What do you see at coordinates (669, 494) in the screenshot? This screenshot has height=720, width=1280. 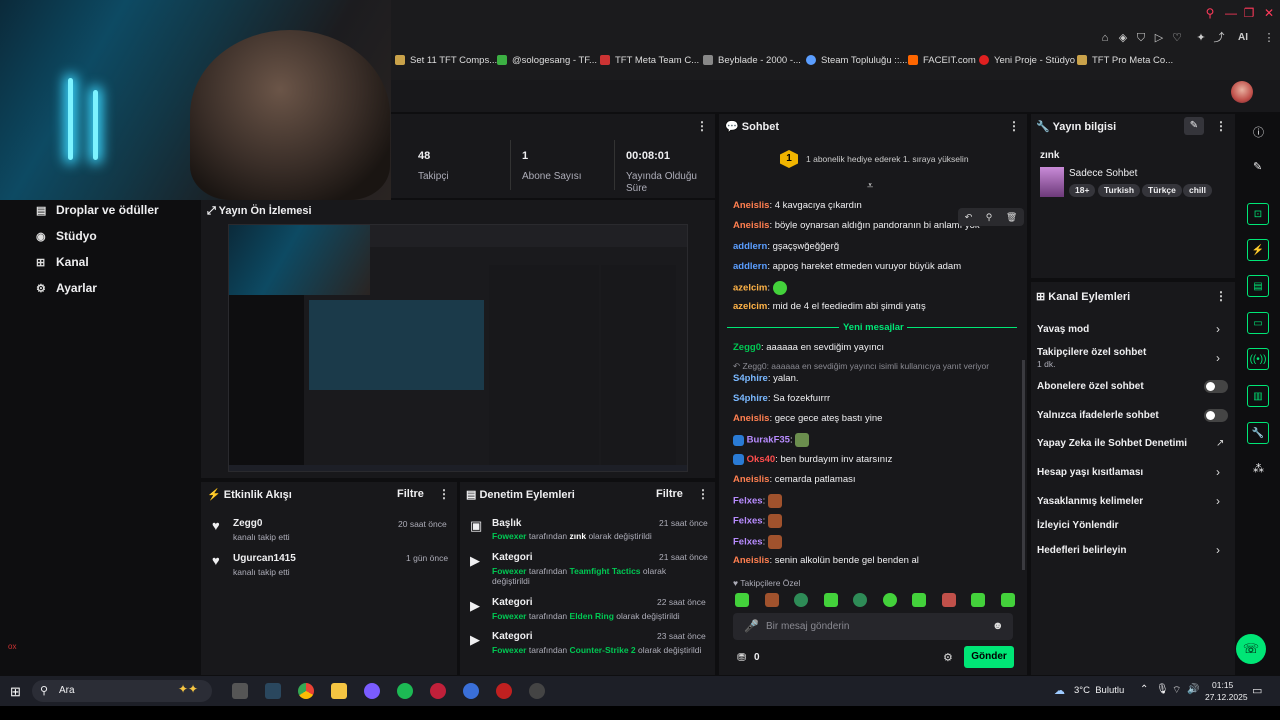 I see `moderation-filter-button: Filtre` at bounding box center [669, 494].